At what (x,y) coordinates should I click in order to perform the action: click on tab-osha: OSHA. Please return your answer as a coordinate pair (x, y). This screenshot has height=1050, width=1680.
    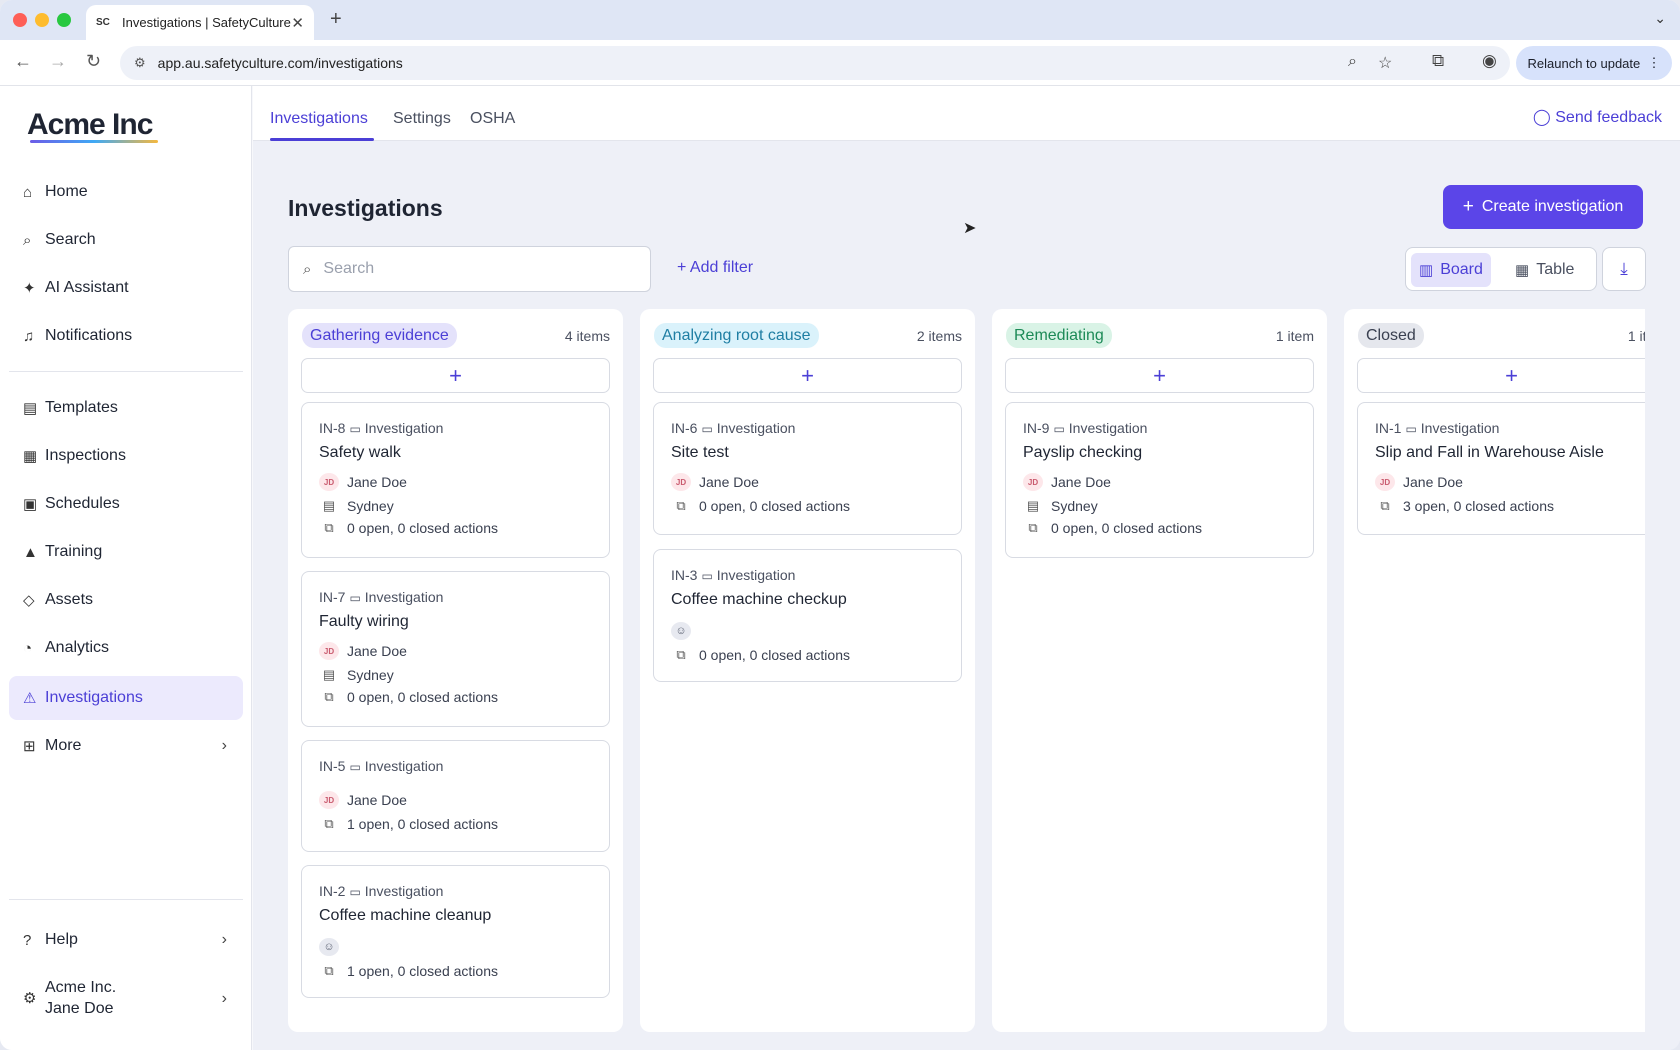
    Looking at the image, I should click on (492, 119).